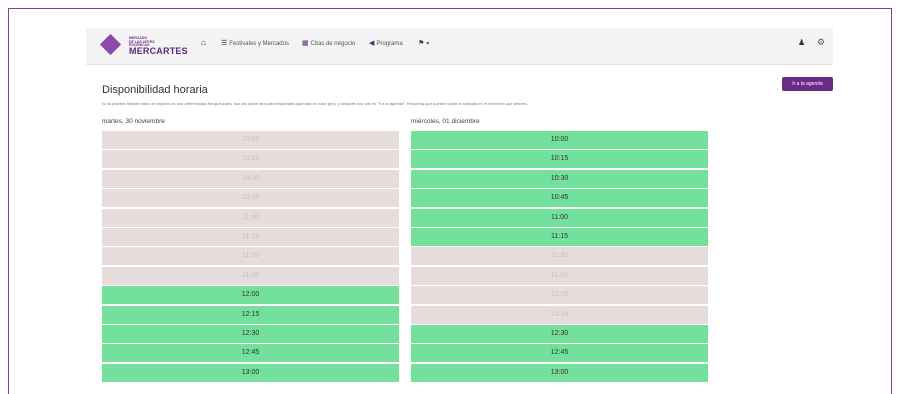 The width and height of the screenshot is (901, 394). I want to click on nav-item-citas: ▦ Citas de negocio, so click(328, 43).